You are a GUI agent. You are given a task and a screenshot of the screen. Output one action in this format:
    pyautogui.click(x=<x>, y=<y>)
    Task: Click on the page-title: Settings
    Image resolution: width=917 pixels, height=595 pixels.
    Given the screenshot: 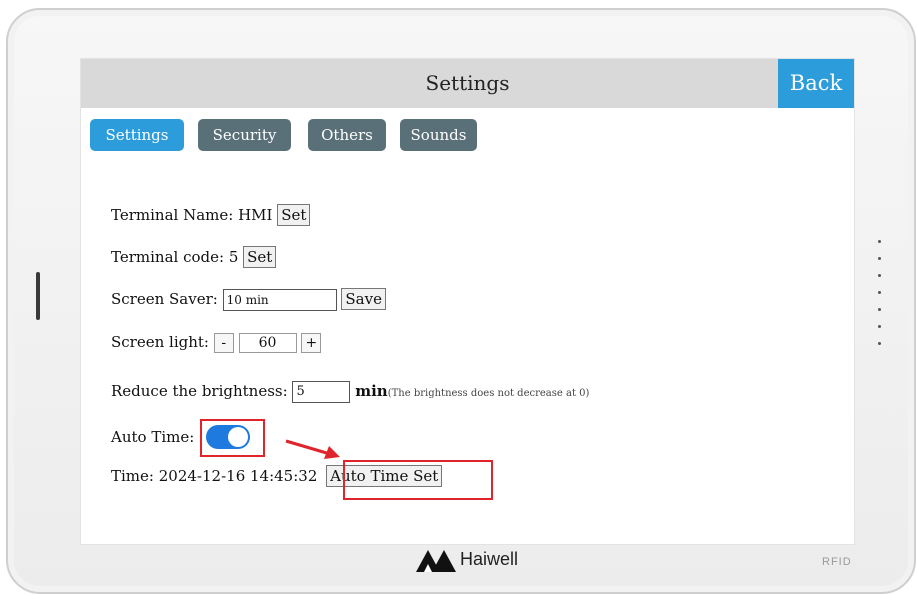 What is the action you would take?
    pyautogui.click(x=467, y=83)
    